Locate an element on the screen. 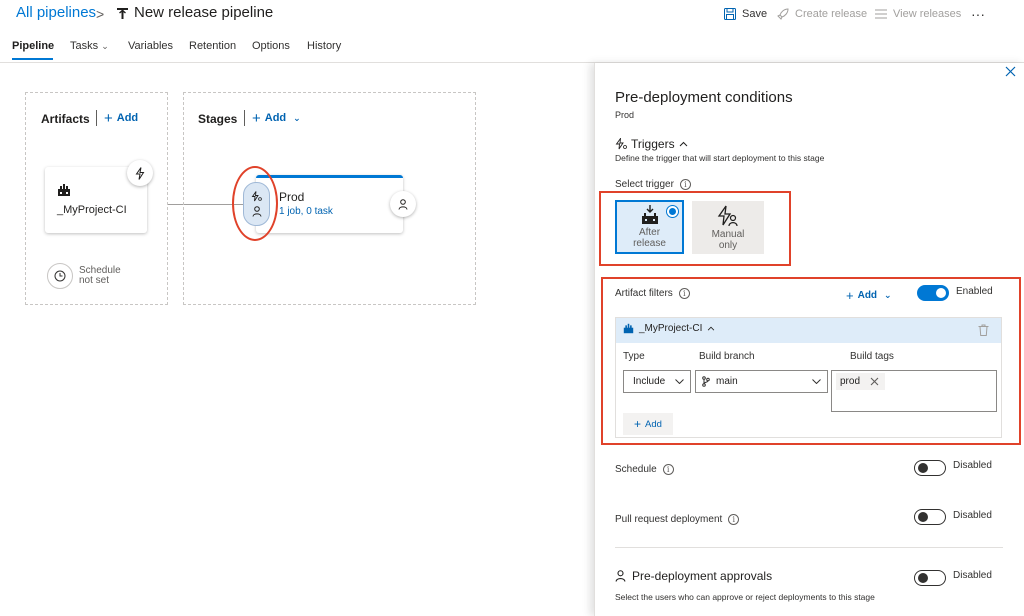 The height and width of the screenshot is (616, 1024). page-title: New release pipeline is located at coordinates (203, 12).